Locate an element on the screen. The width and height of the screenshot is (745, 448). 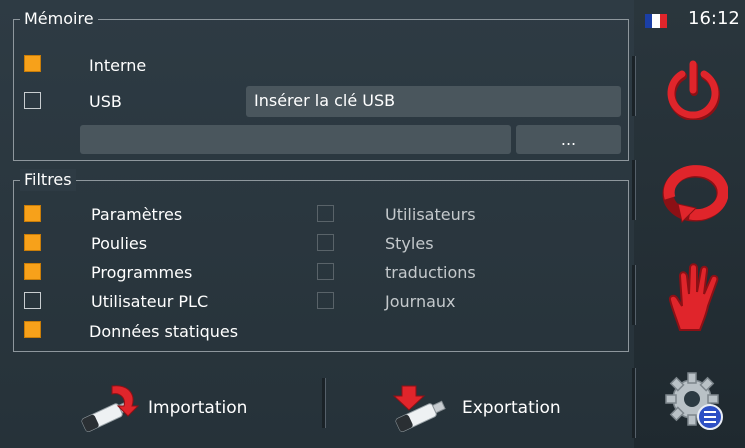
donnees-statiques-checkbox is located at coordinates (32, 329).